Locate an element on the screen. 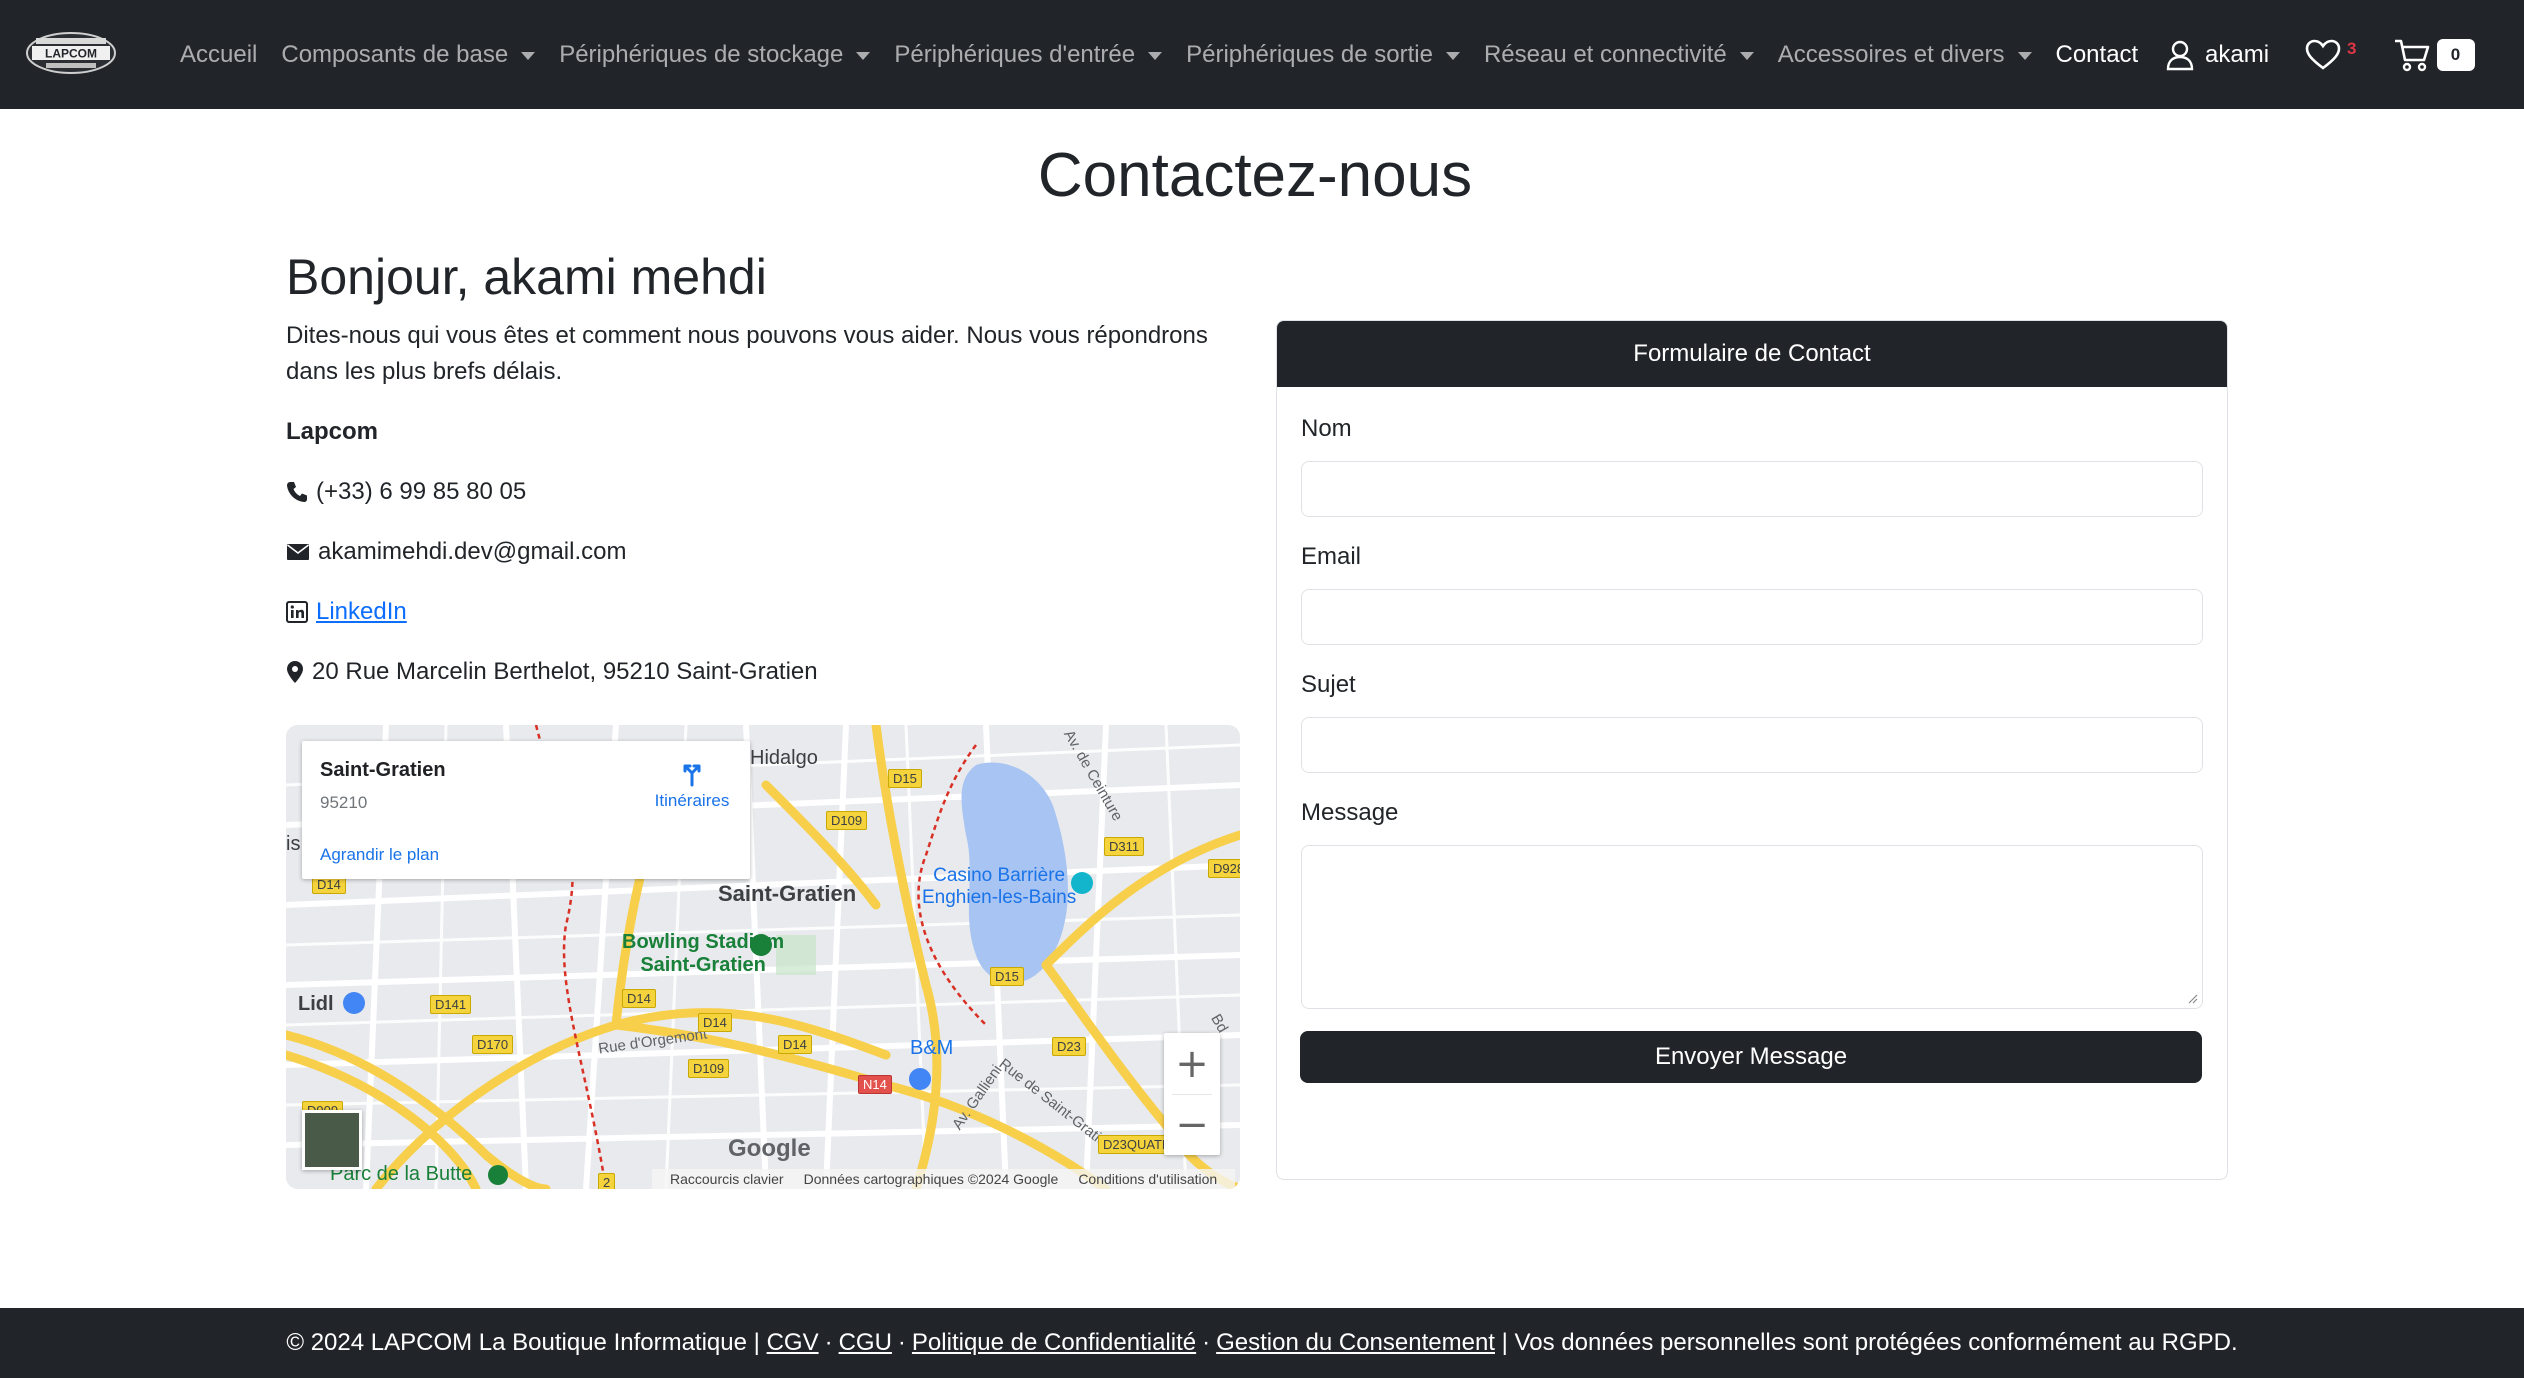  map-label-is: is is located at coordinates (293, 844).